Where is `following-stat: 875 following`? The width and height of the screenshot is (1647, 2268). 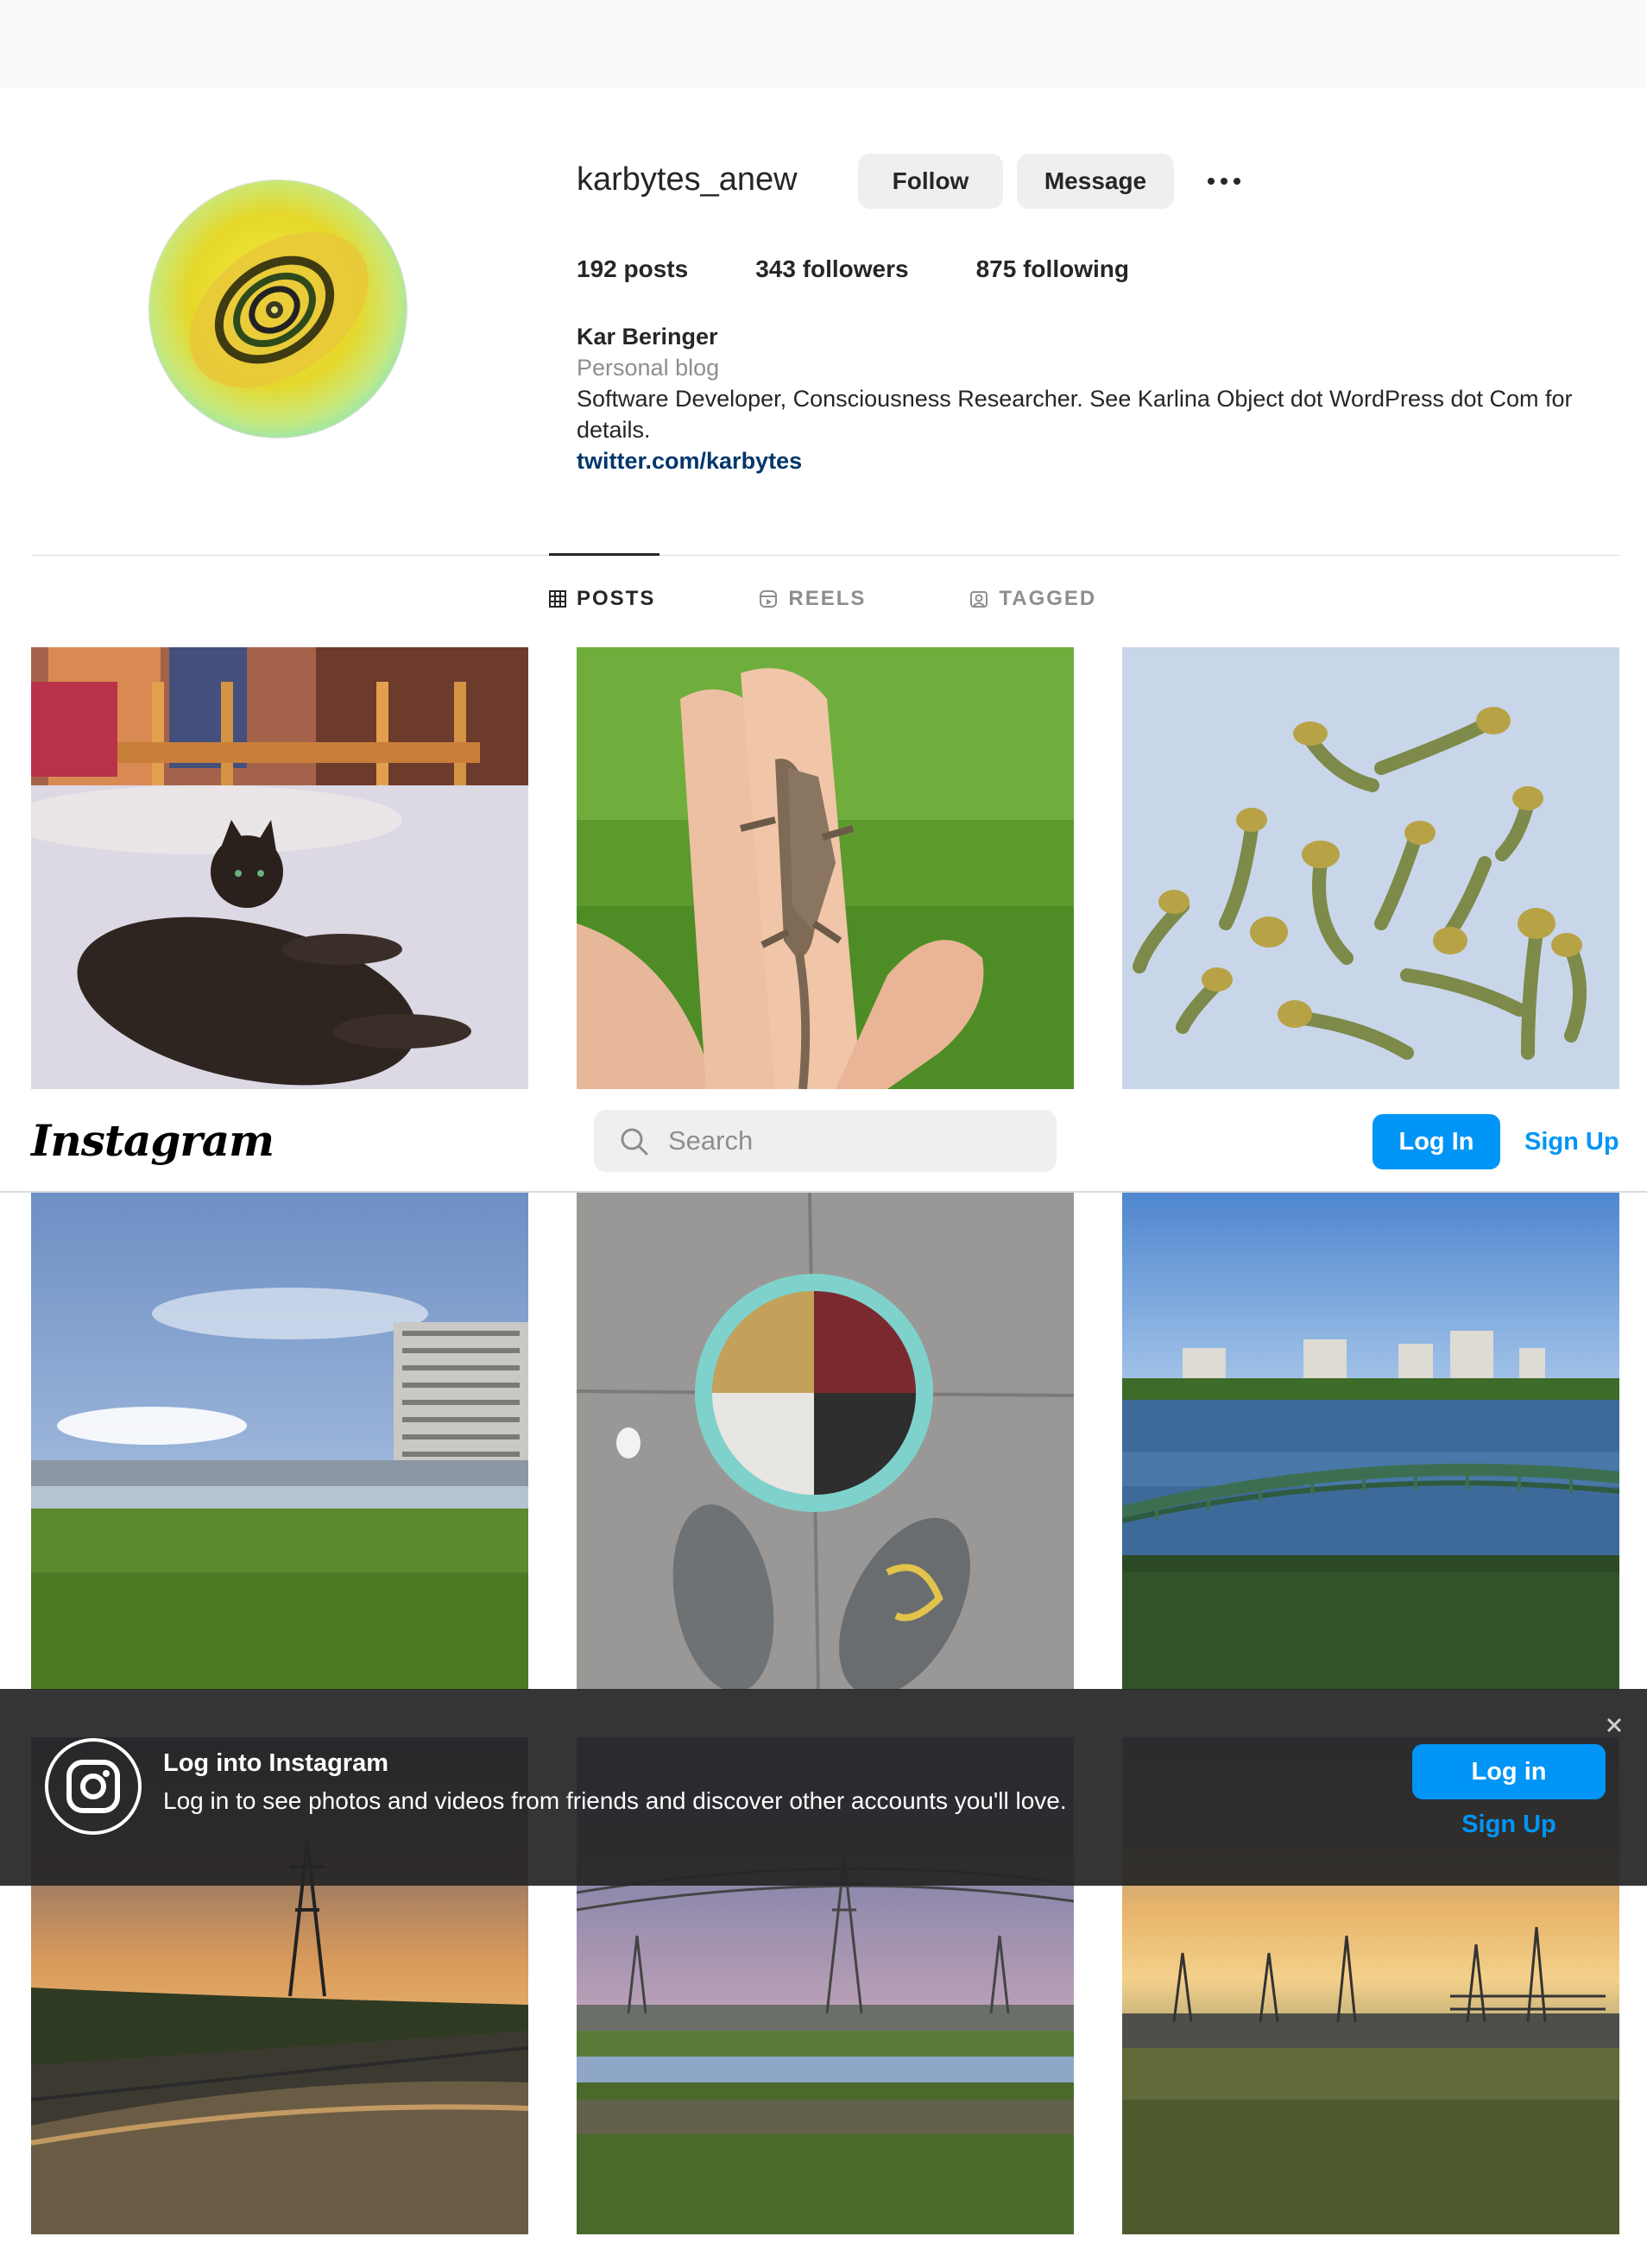 following-stat: 875 following is located at coordinates (1052, 273).